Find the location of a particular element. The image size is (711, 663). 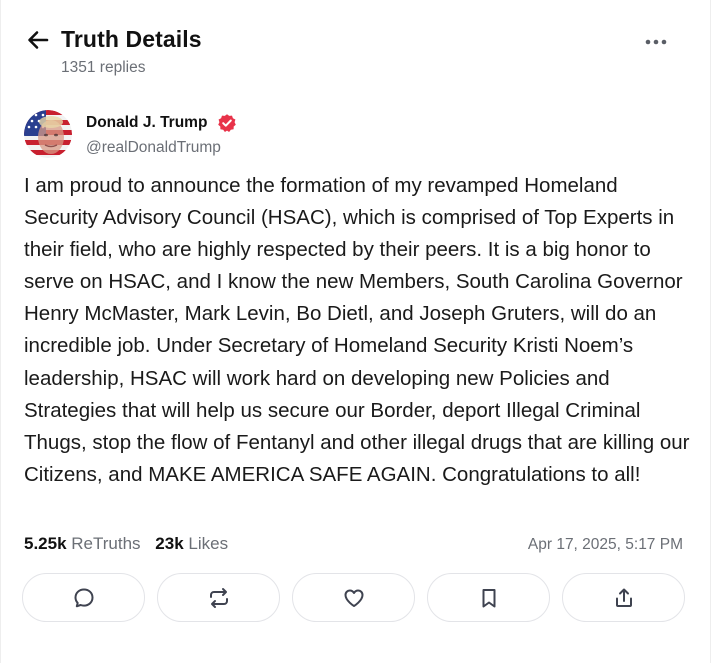

retruths-stat: 5.25k ReTruths is located at coordinates (82, 543).